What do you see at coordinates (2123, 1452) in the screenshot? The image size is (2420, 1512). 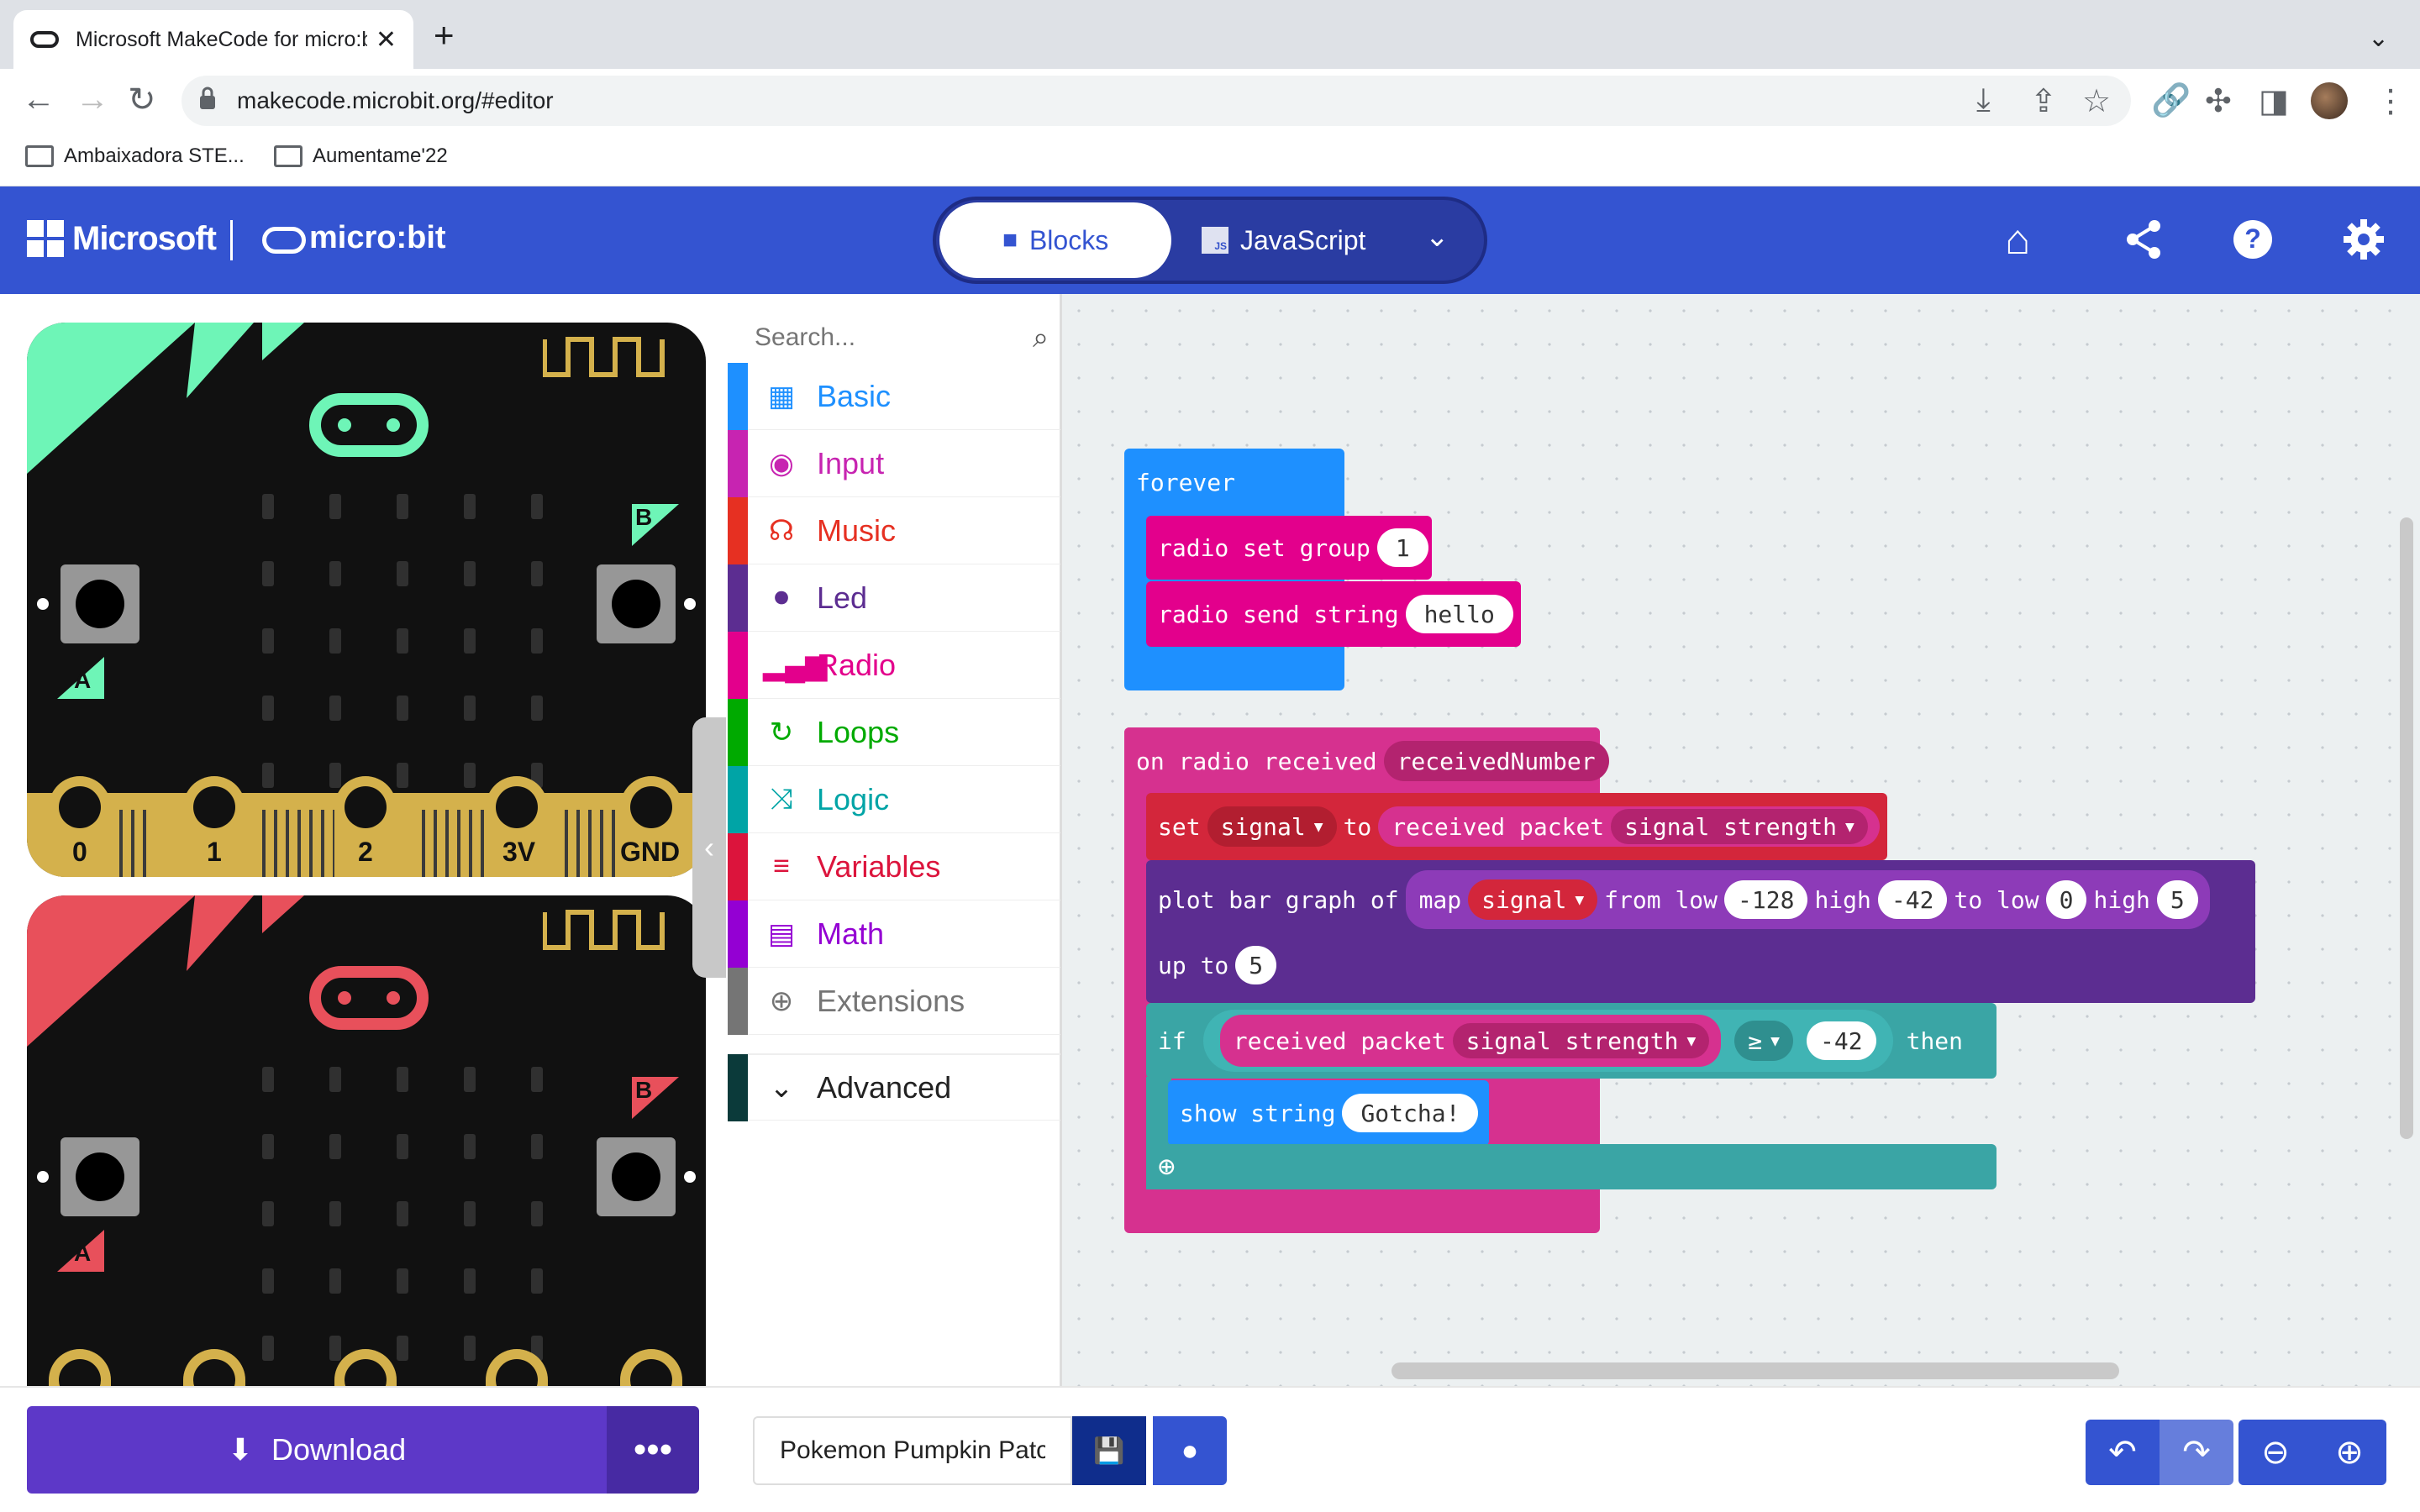 I see `undo-button: ↶` at bounding box center [2123, 1452].